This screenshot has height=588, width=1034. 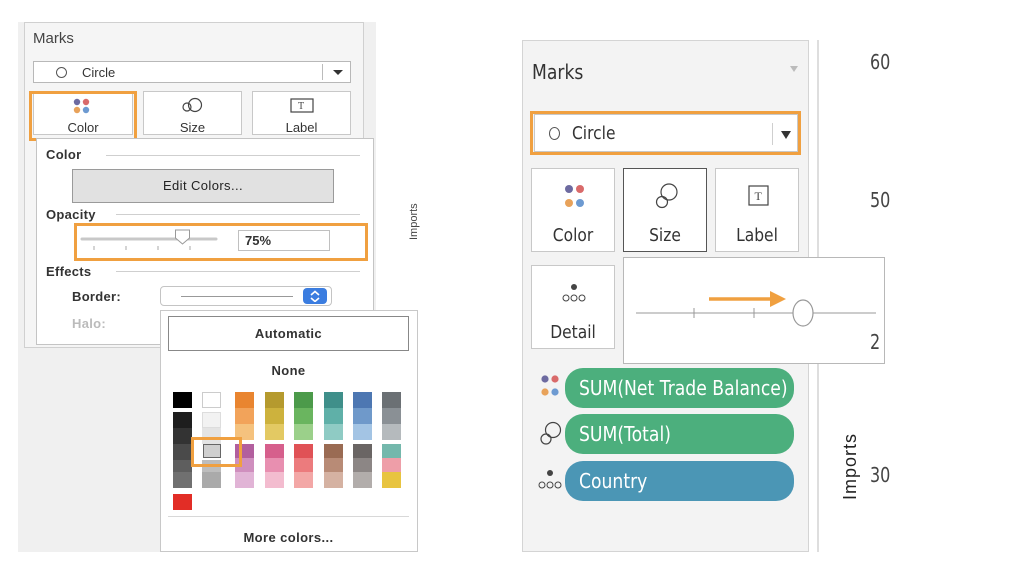 I want to click on detail-button: Detail, so click(x=573, y=307).